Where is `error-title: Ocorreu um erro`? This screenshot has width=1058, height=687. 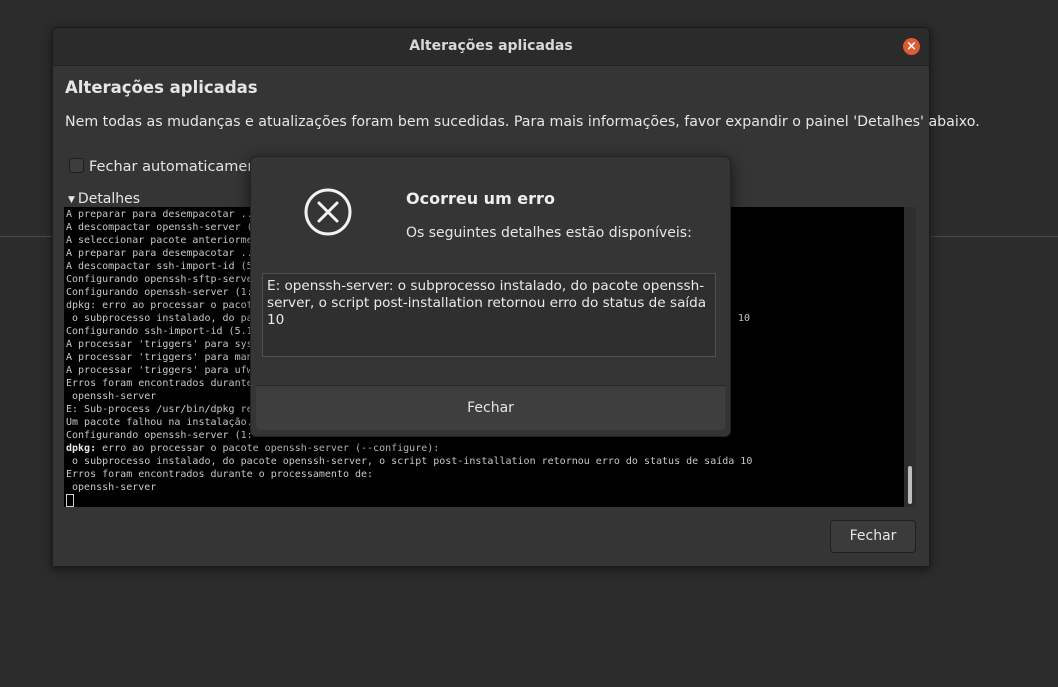 error-title: Ocorreu um erro is located at coordinates (480, 198).